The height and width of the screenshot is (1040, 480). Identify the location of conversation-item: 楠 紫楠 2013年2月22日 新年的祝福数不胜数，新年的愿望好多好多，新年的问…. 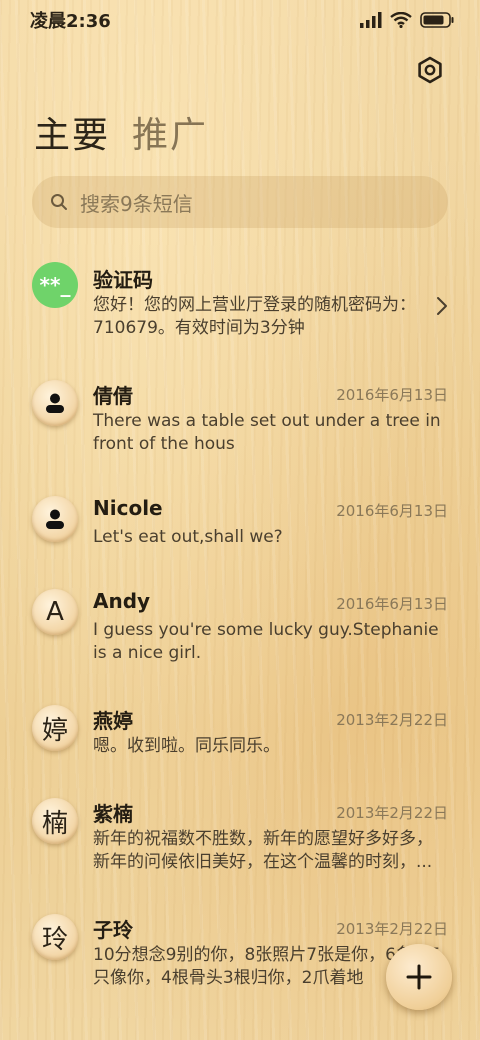
(240, 840).